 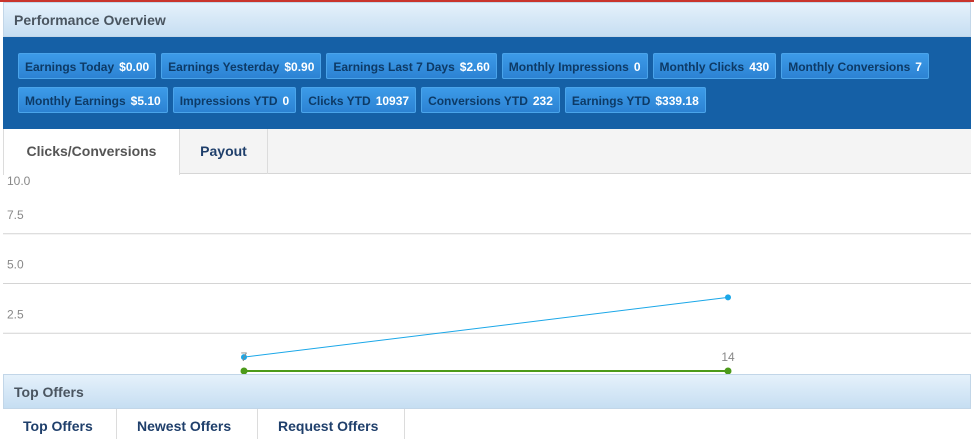 What do you see at coordinates (224, 67) in the screenshot?
I see `stat-label: Earnings Yesterday` at bounding box center [224, 67].